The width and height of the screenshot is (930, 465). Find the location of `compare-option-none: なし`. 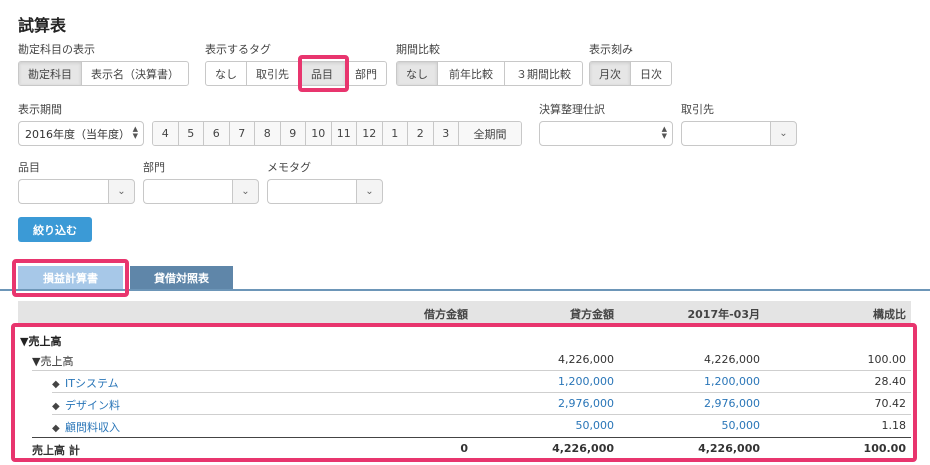

compare-option-none: なし is located at coordinates (417, 73).